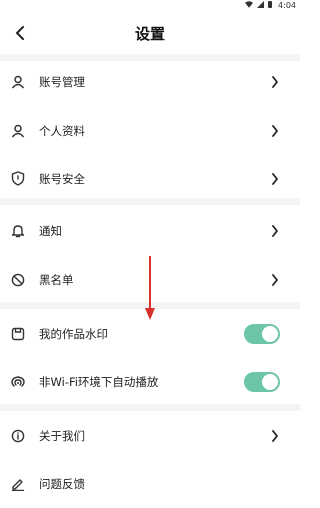  I want to click on system-icons, so click(258, 4).